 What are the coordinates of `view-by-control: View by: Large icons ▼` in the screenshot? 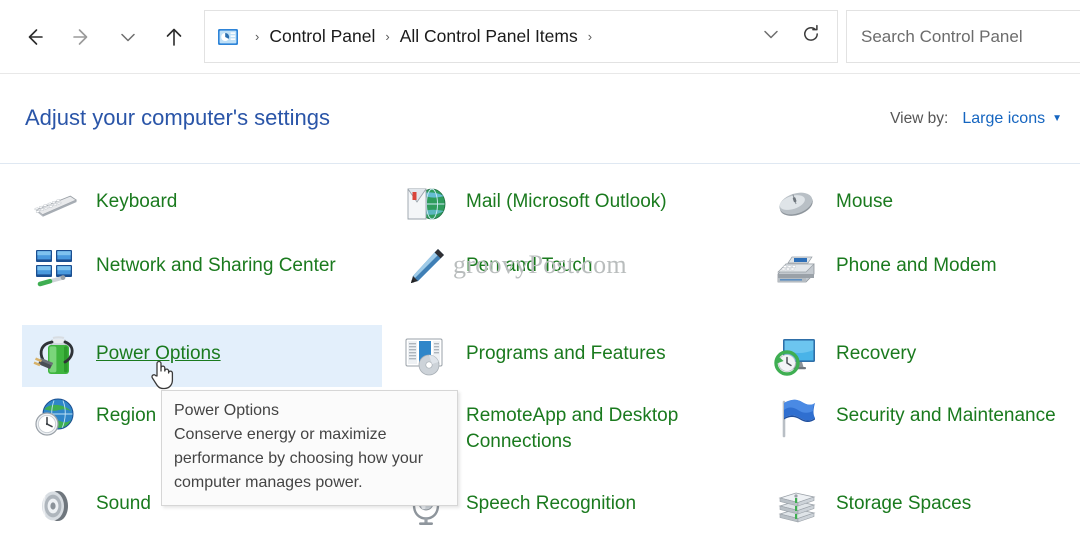 It's located at (976, 119).